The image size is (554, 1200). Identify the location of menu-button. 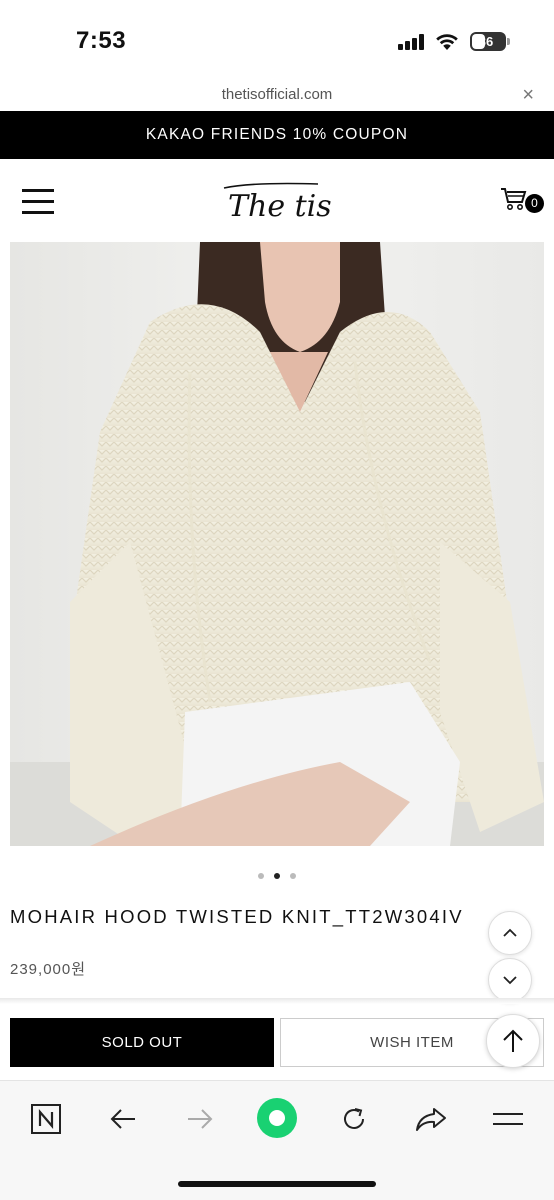
(508, 1119).